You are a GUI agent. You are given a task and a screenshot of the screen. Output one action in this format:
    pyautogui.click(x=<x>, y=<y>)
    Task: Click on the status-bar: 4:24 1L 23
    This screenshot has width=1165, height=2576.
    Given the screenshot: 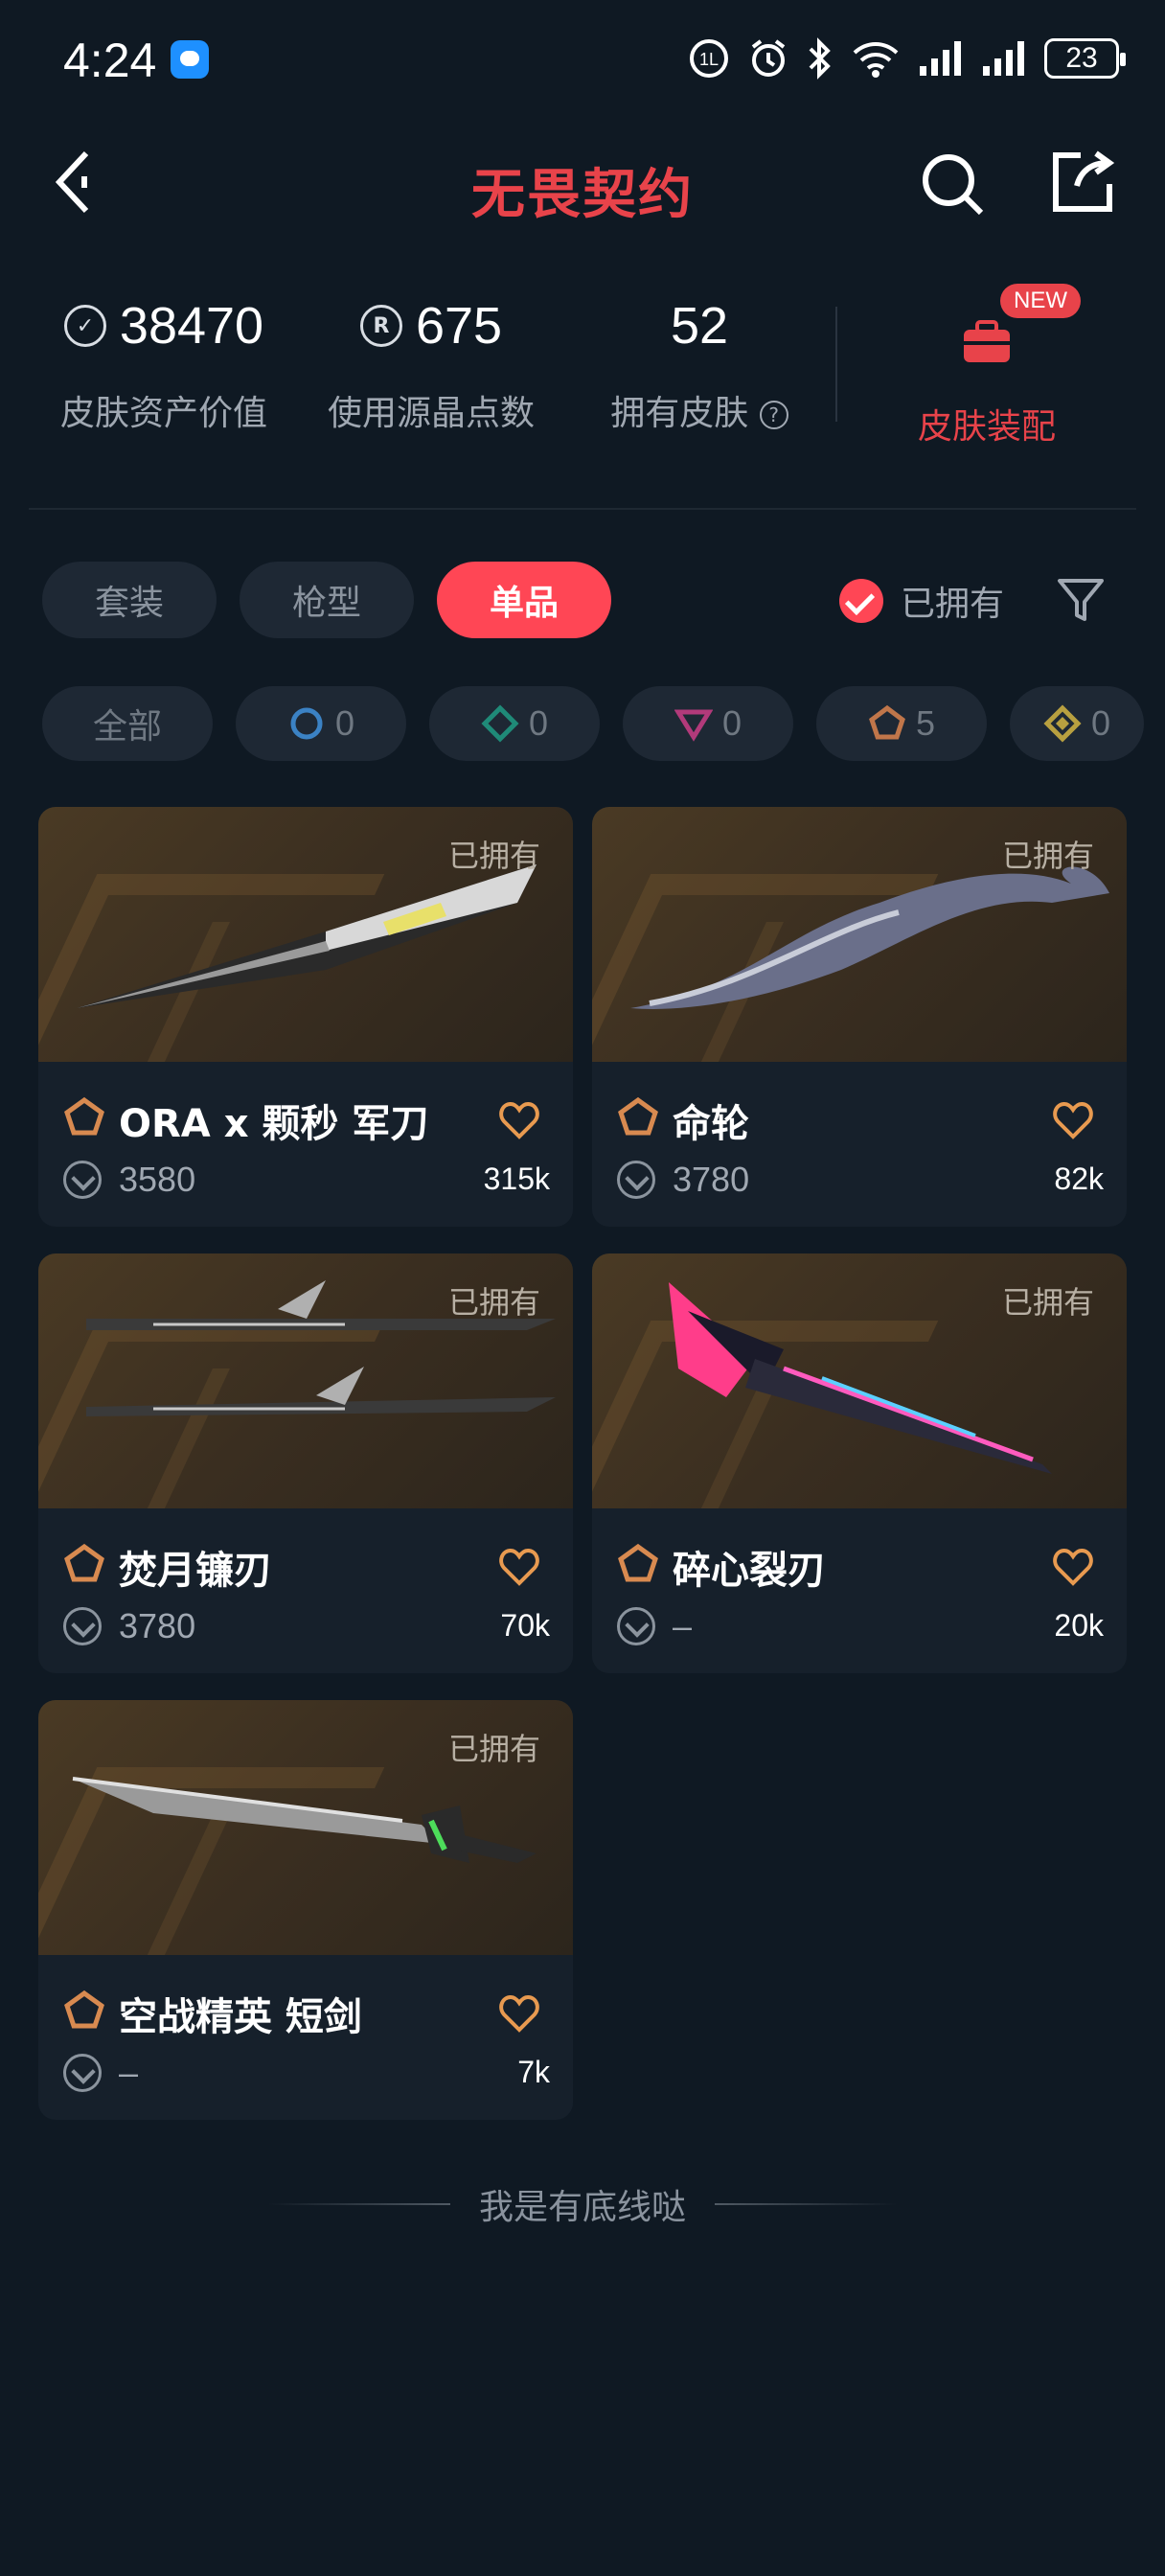 What is the action you would take?
    pyautogui.click(x=582, y=57)
    